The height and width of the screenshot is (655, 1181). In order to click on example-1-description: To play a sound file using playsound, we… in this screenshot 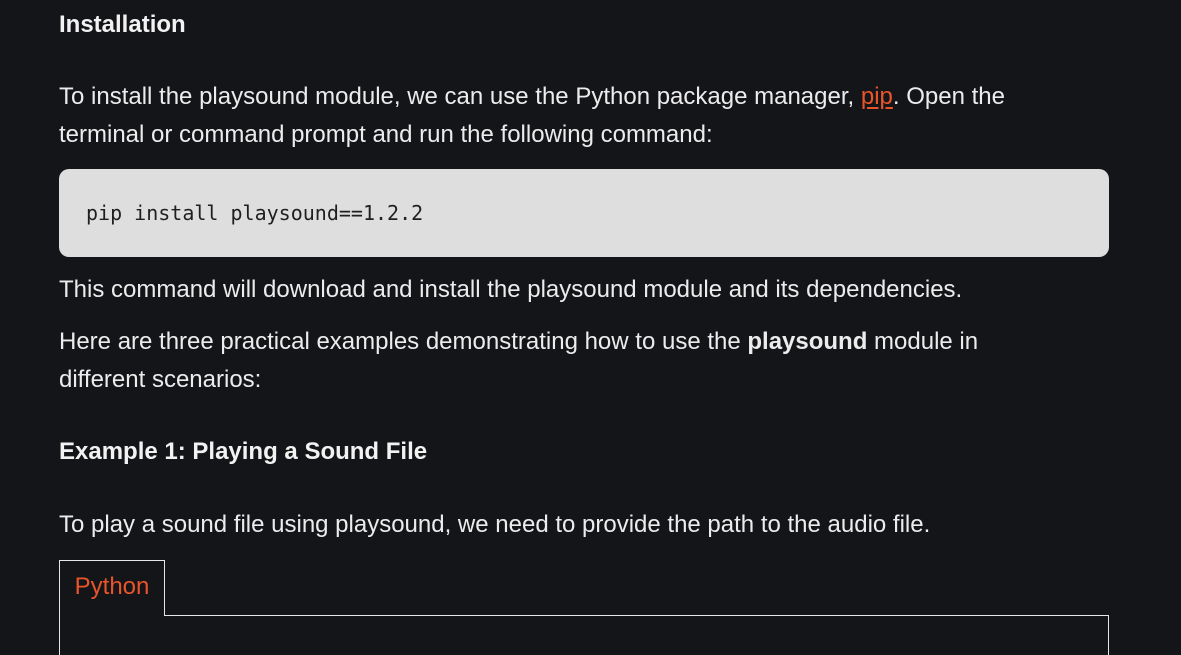, I will do `click(495, 524)`.